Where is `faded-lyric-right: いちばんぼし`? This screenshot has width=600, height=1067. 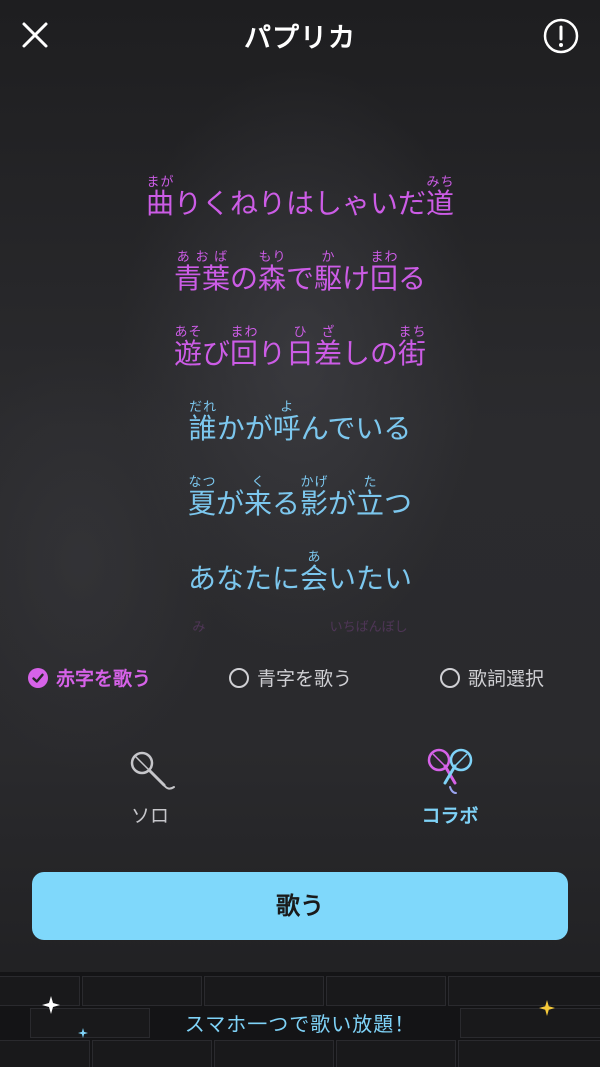 faded-lyric-right: いちばんぼし is located at coordinates (368, 627).